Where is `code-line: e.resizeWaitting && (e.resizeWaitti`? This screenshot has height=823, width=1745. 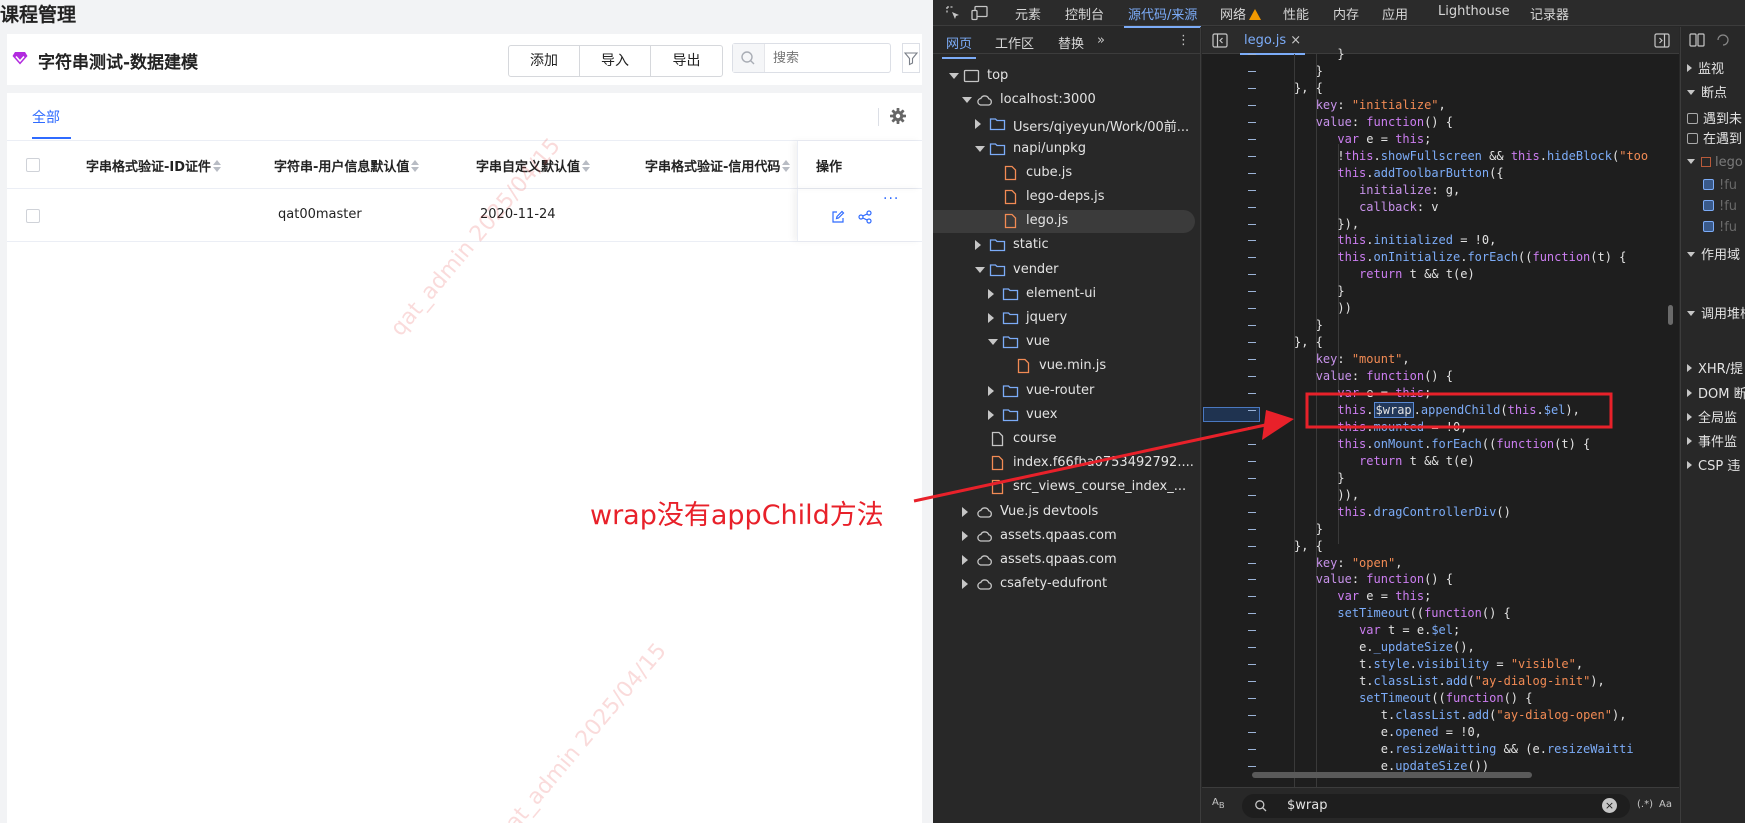
code-line: e.resizeWaitting && (e.resizeWaitti is located at coordinates (1507, 749).